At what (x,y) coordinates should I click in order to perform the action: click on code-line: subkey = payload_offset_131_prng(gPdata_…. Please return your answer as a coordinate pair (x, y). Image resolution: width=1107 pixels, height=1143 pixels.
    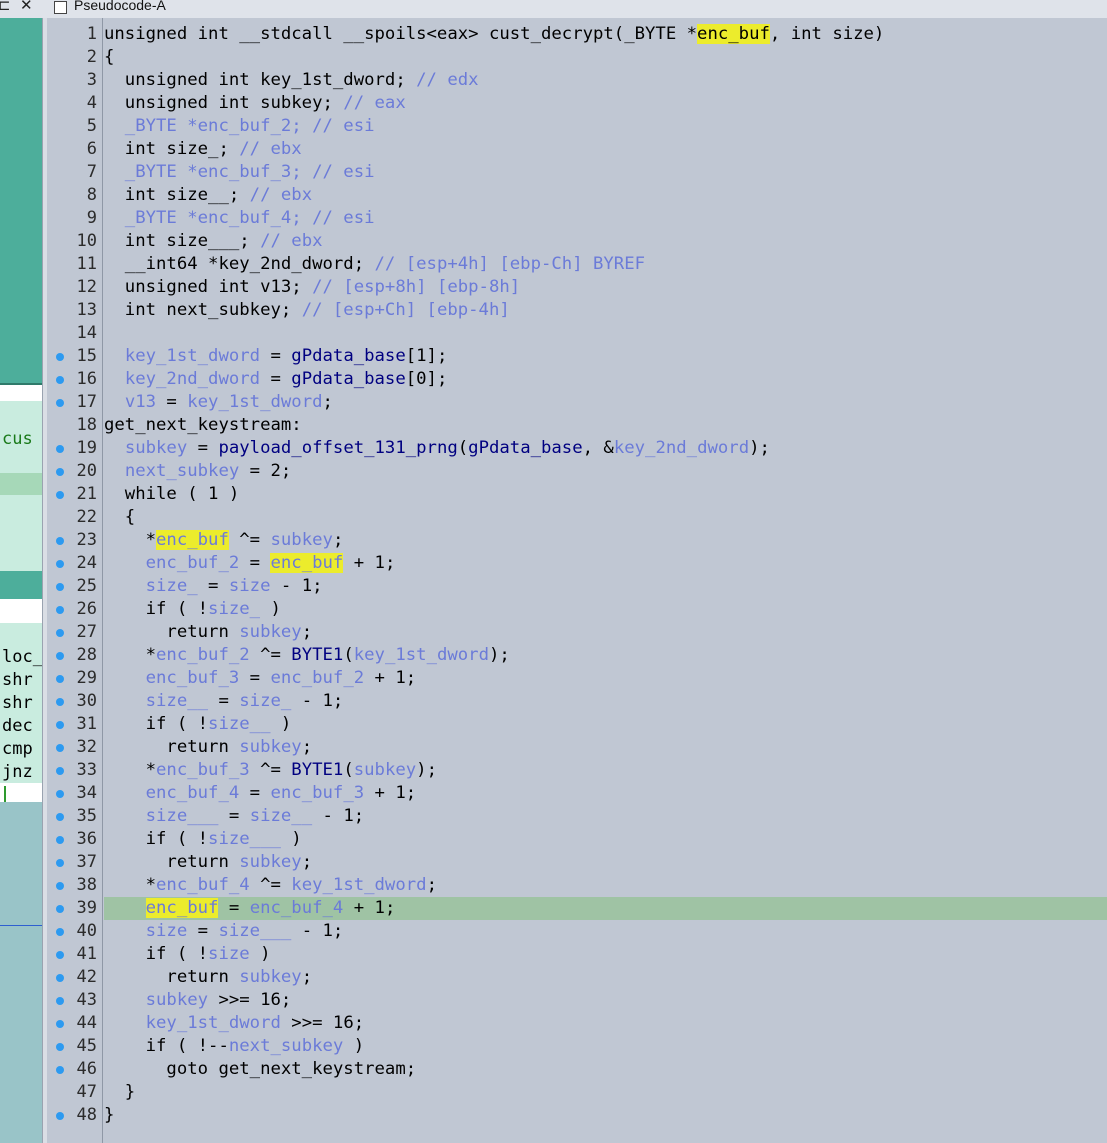
    Looking at the image, I should click on (605, 448).